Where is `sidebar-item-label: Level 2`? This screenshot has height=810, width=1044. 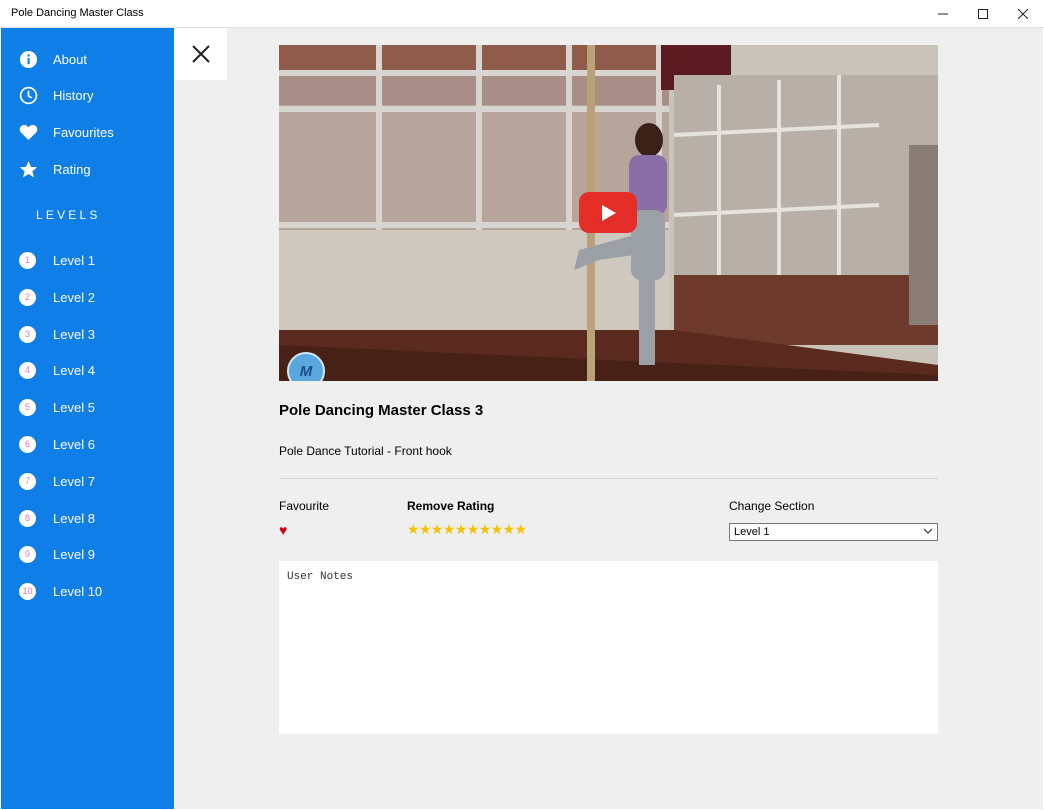 sidebar-item-label: Level 2 is located at coordinates (74, 297).